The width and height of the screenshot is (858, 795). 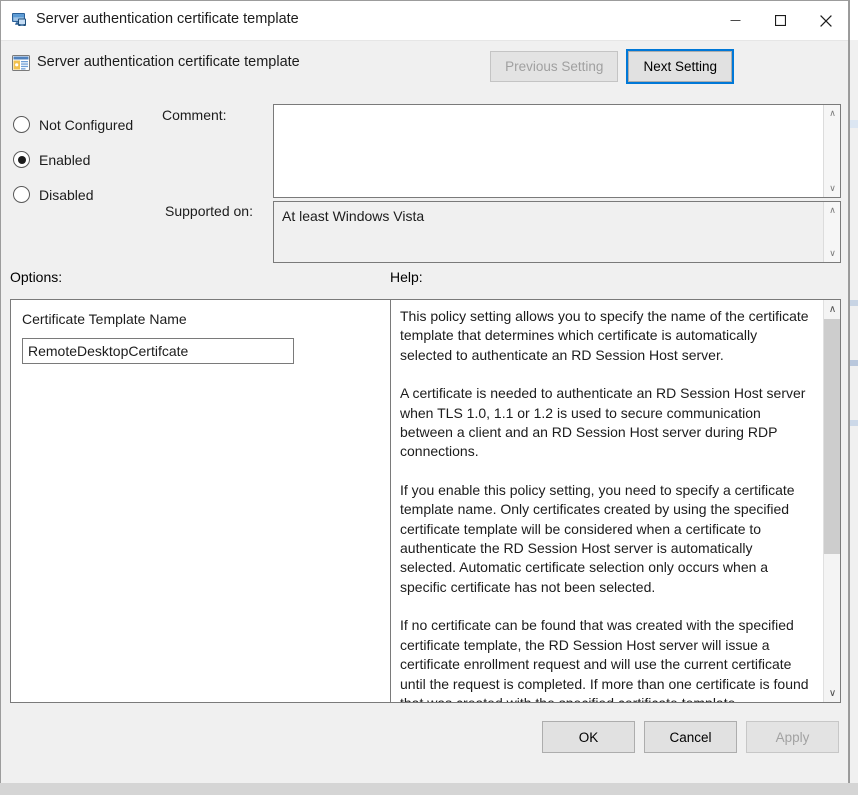 I want to click on minimize-button, so click(x=735, y=20).